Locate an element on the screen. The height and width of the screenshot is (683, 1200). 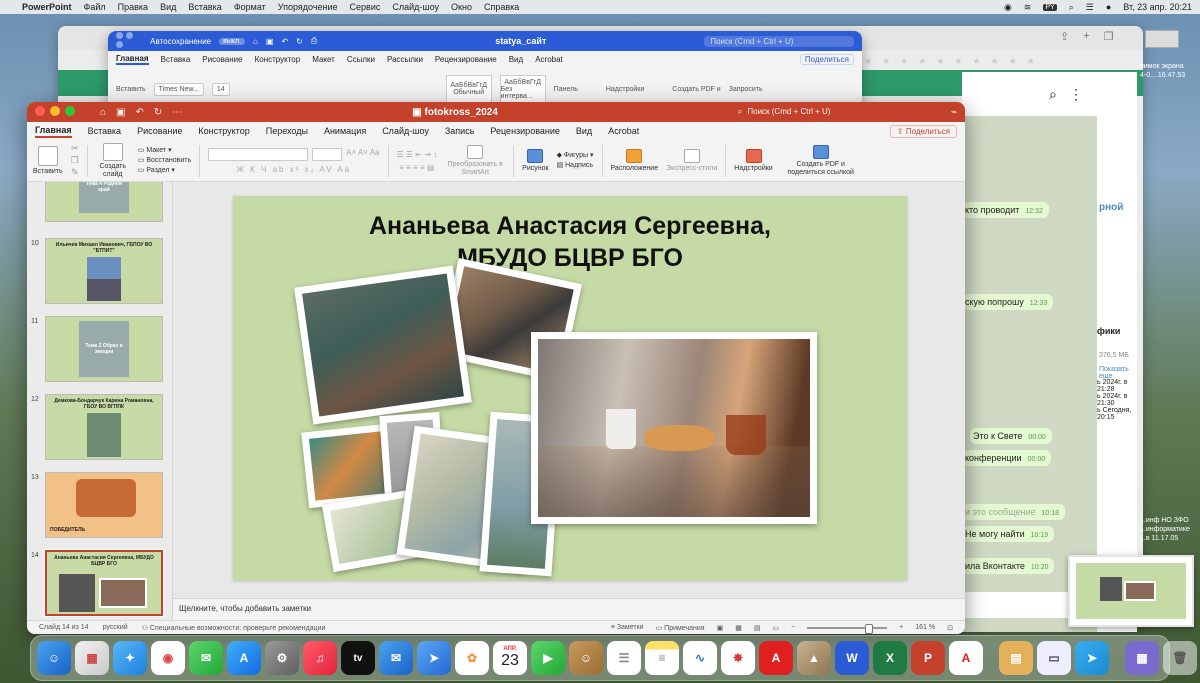
menu-slideshow: Слайд-шоу is located at coordinates (415, 7).